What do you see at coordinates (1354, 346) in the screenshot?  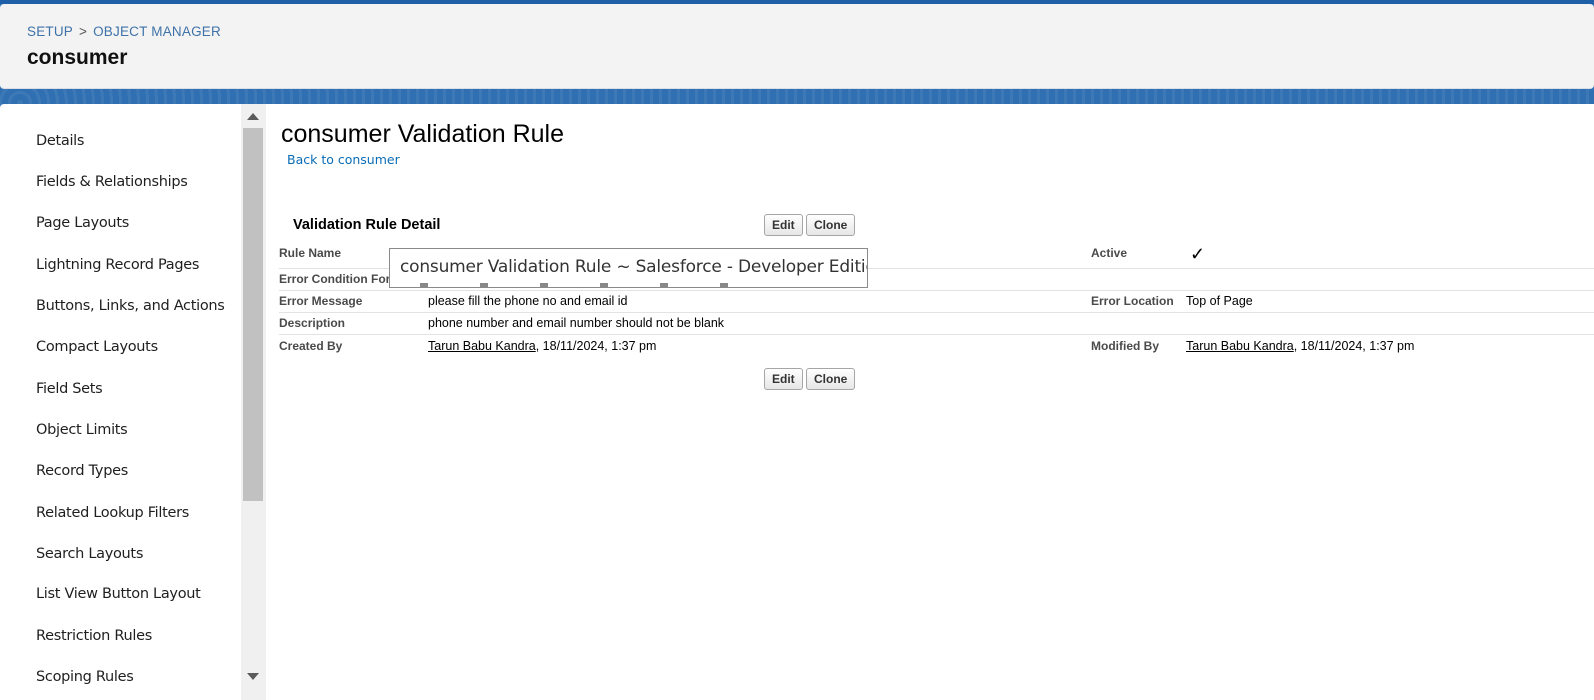 I see `modified-by-date: , 18/11/2024, 1:37 pm` at bounding box center [1354, 346].